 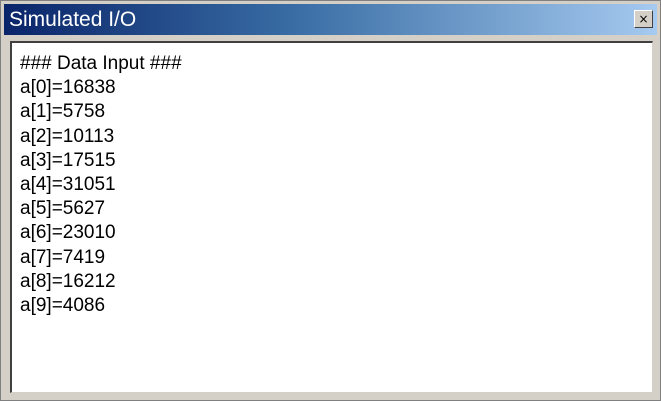 I want to click on close-button: ×, so click(x=643, y=19).